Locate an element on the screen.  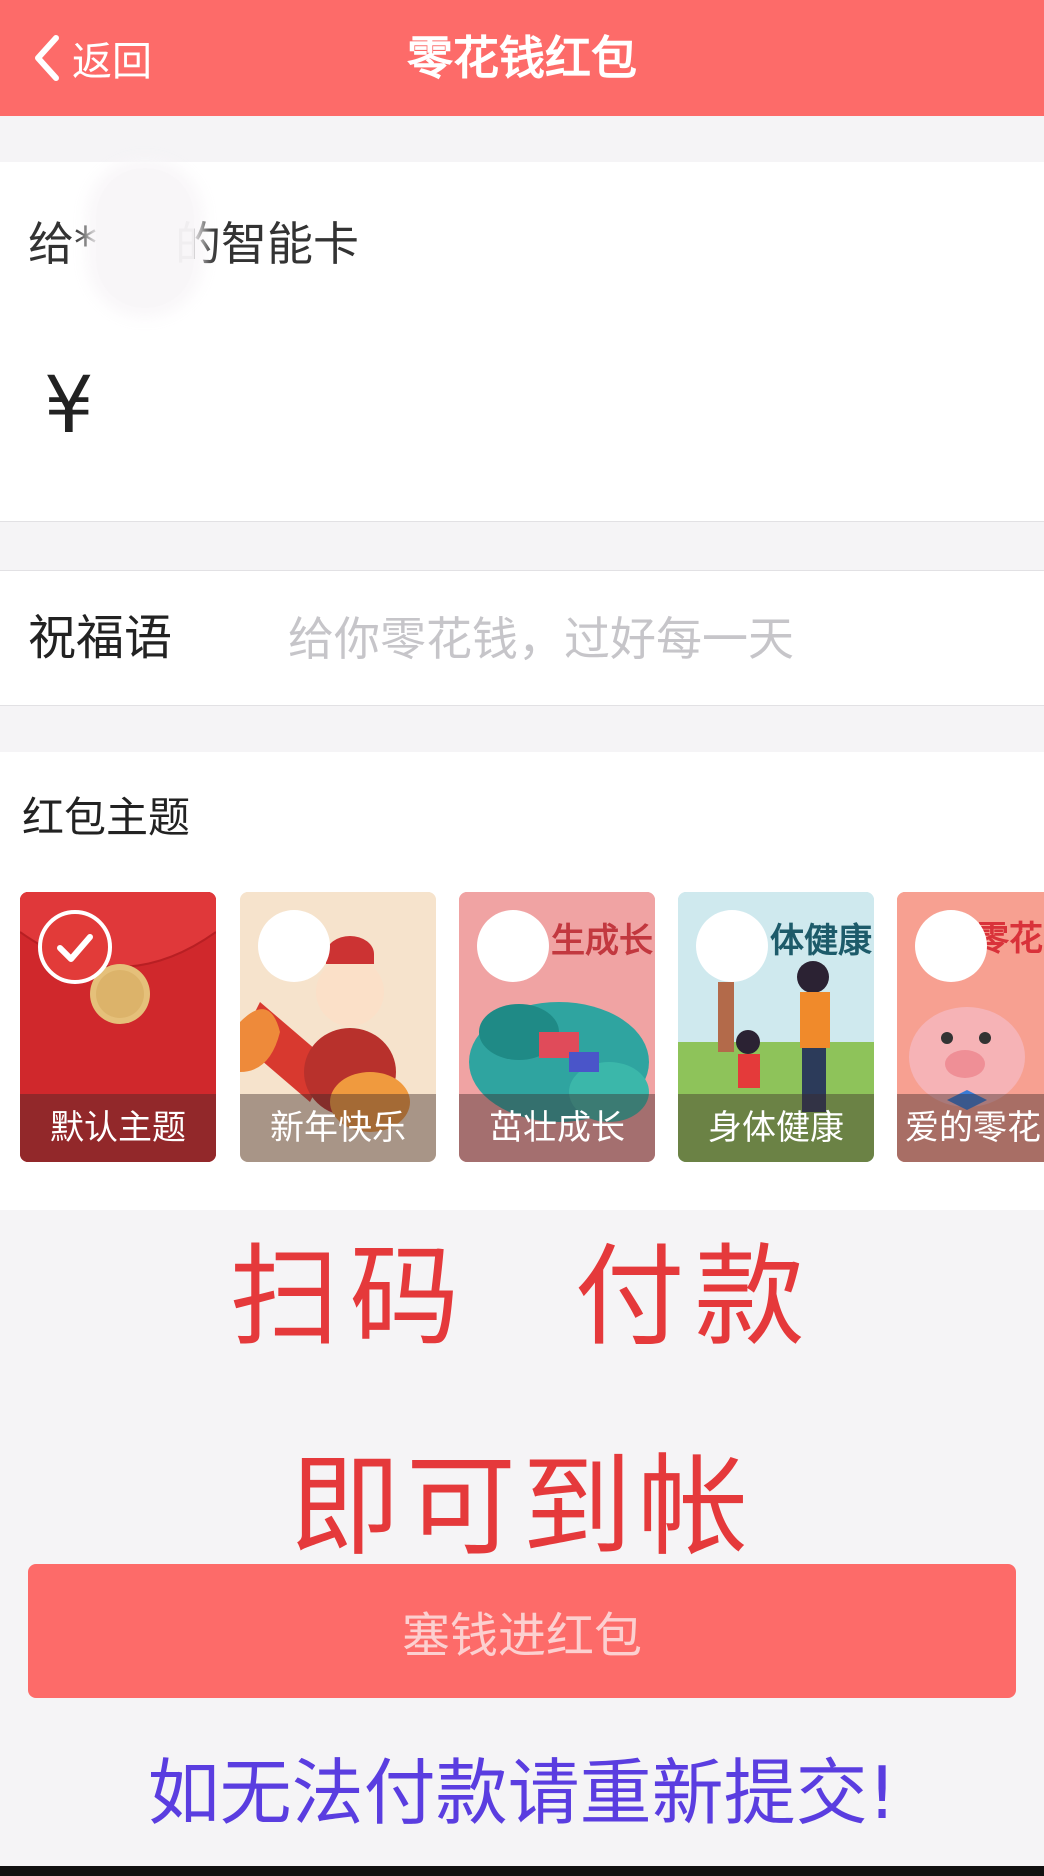
amount-input is located at coordinates (562, 406).